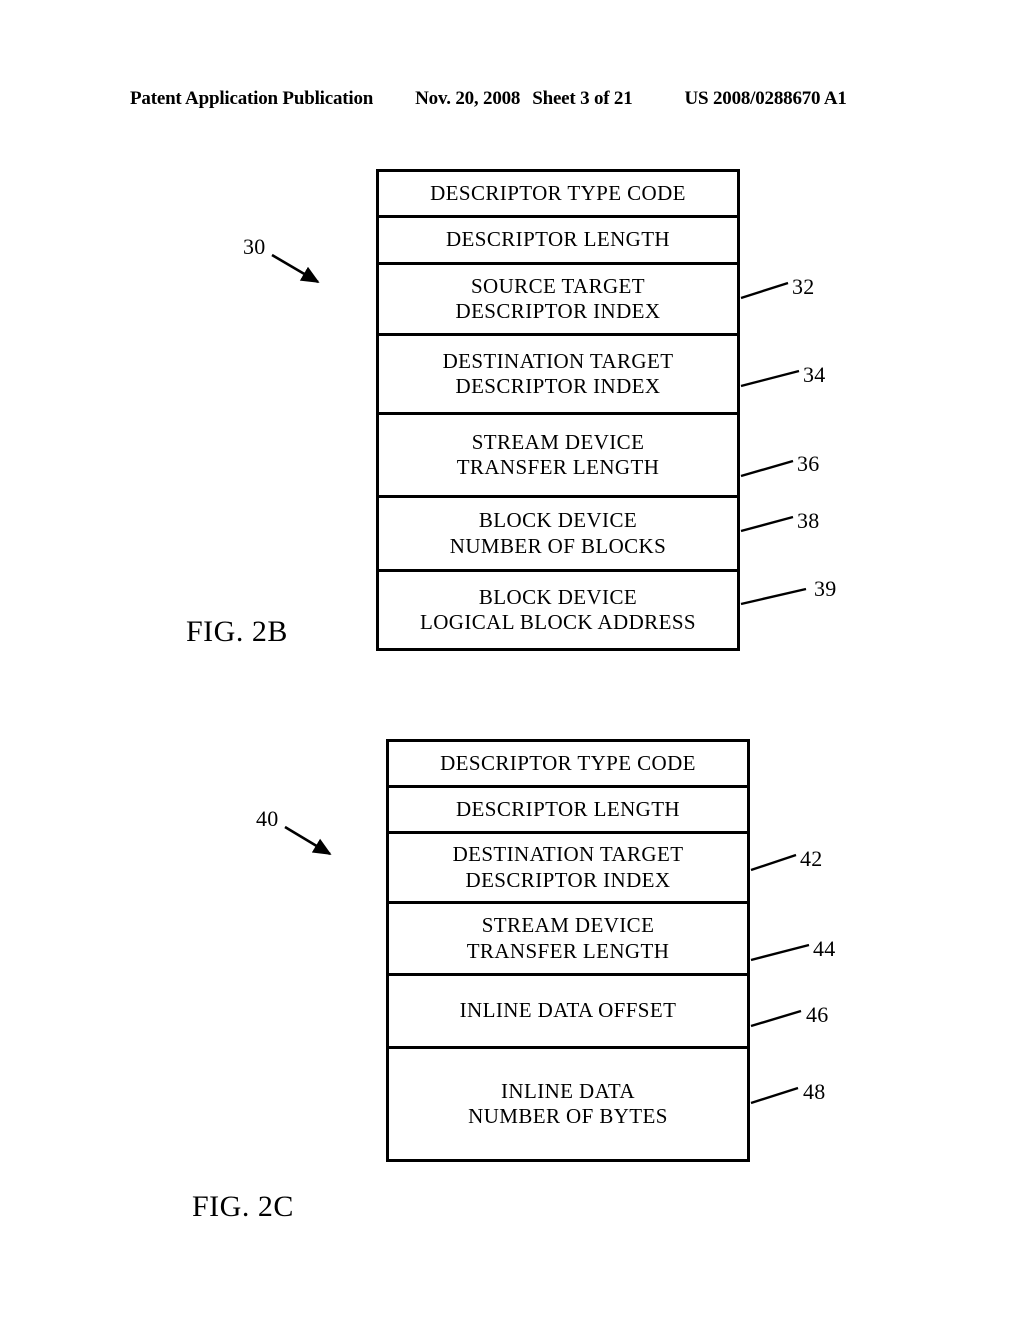 The image size is (1024, 1320). I want to click on table-row: BLOCK DEVICE LOGICAL BLOCK ADDRESS, so click(558, 610).